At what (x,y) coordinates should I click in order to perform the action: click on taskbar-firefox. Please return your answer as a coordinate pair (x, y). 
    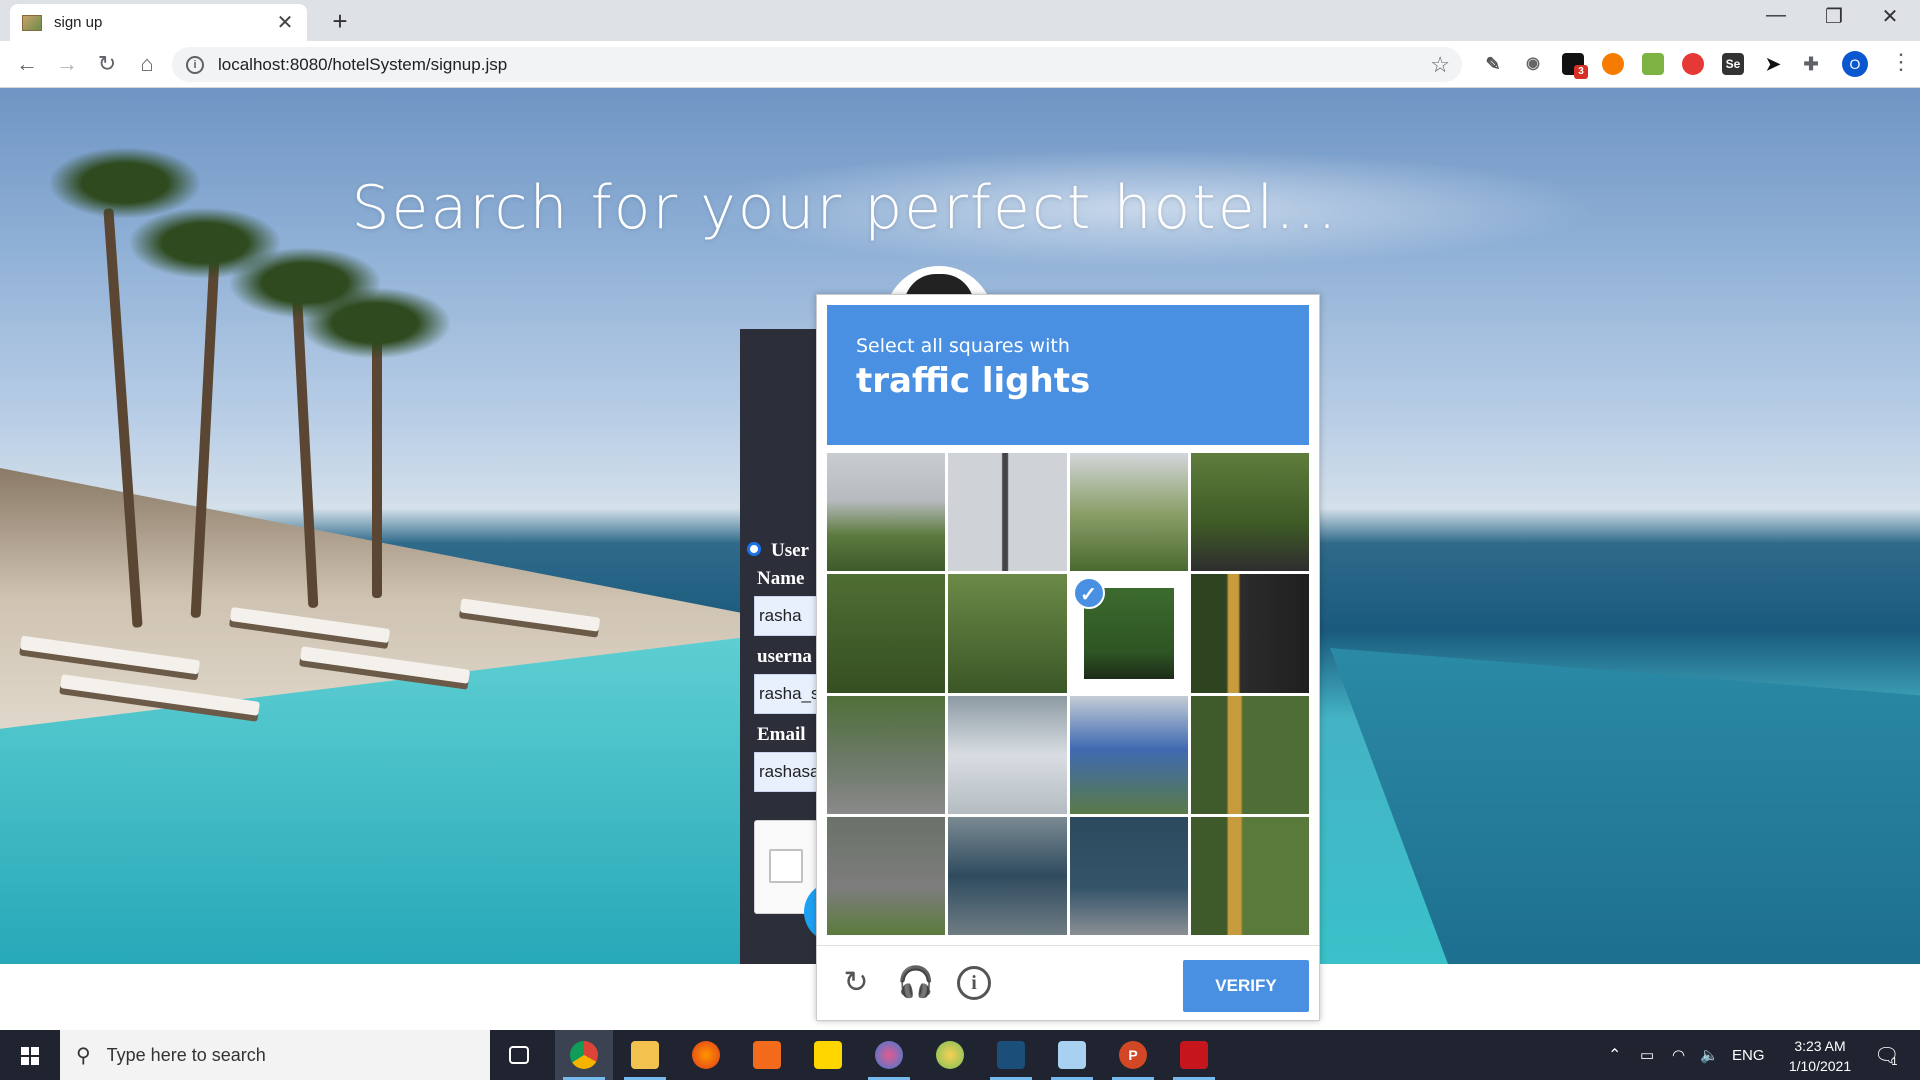
    Looking at the image, I should click on (706, 1055).